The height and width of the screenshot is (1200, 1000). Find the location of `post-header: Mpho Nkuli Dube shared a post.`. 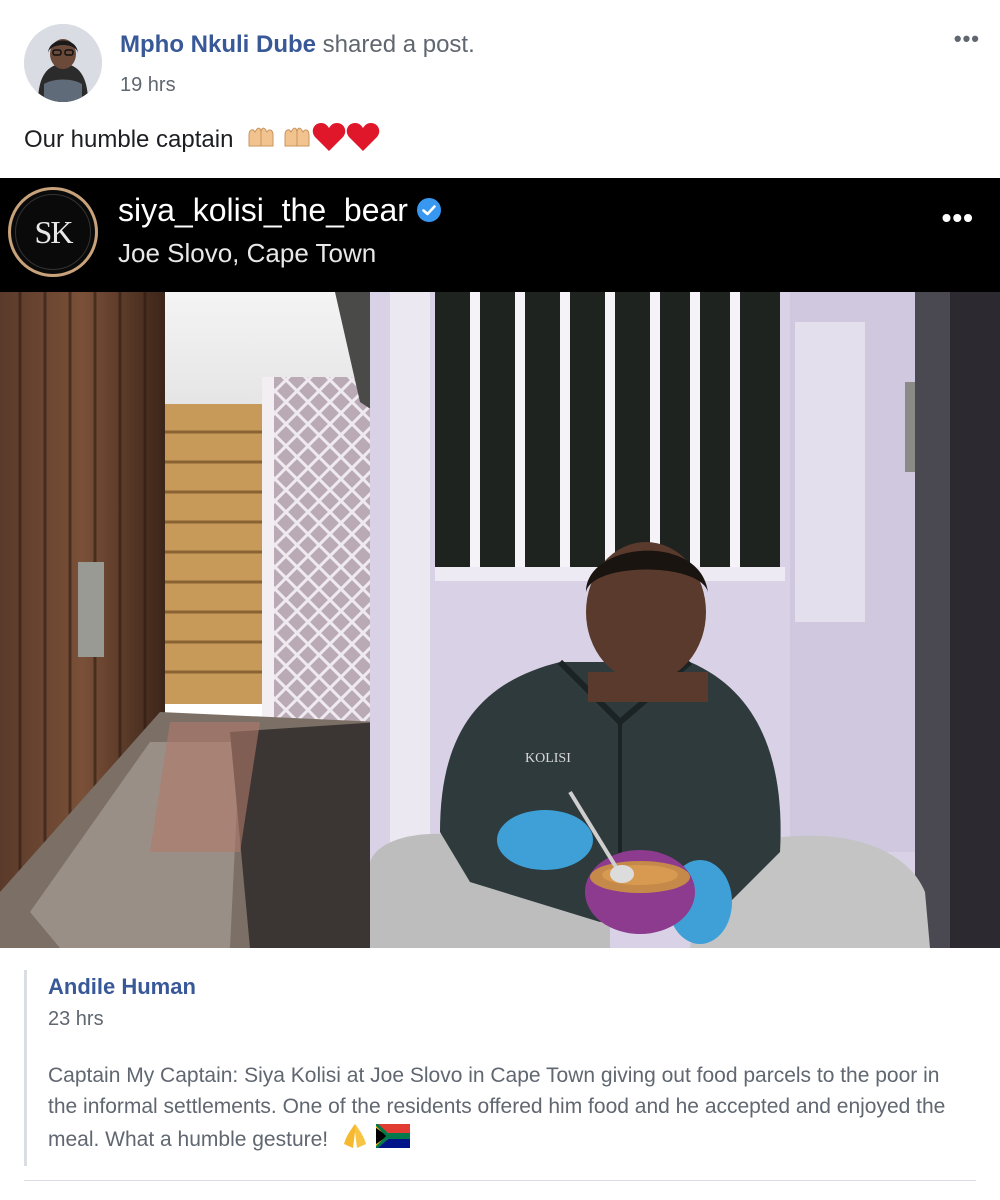

post-header: Mpho Nkuli Dube shared a post. is located at coordinates (297, 45).